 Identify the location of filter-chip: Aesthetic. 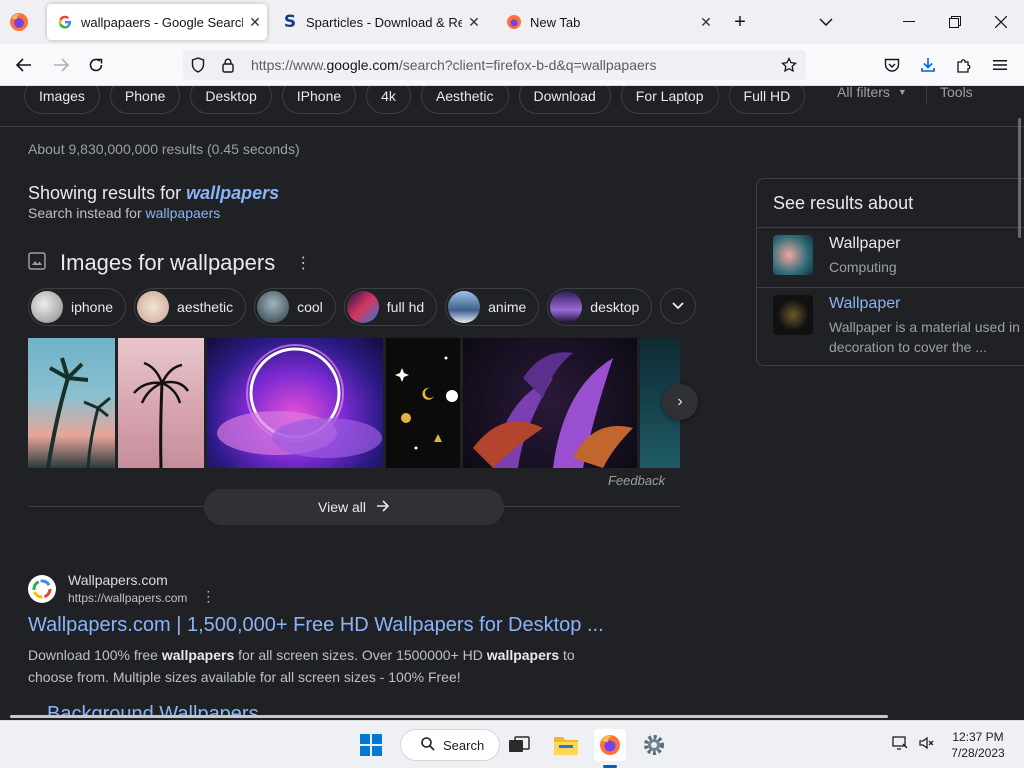
(464, 100).